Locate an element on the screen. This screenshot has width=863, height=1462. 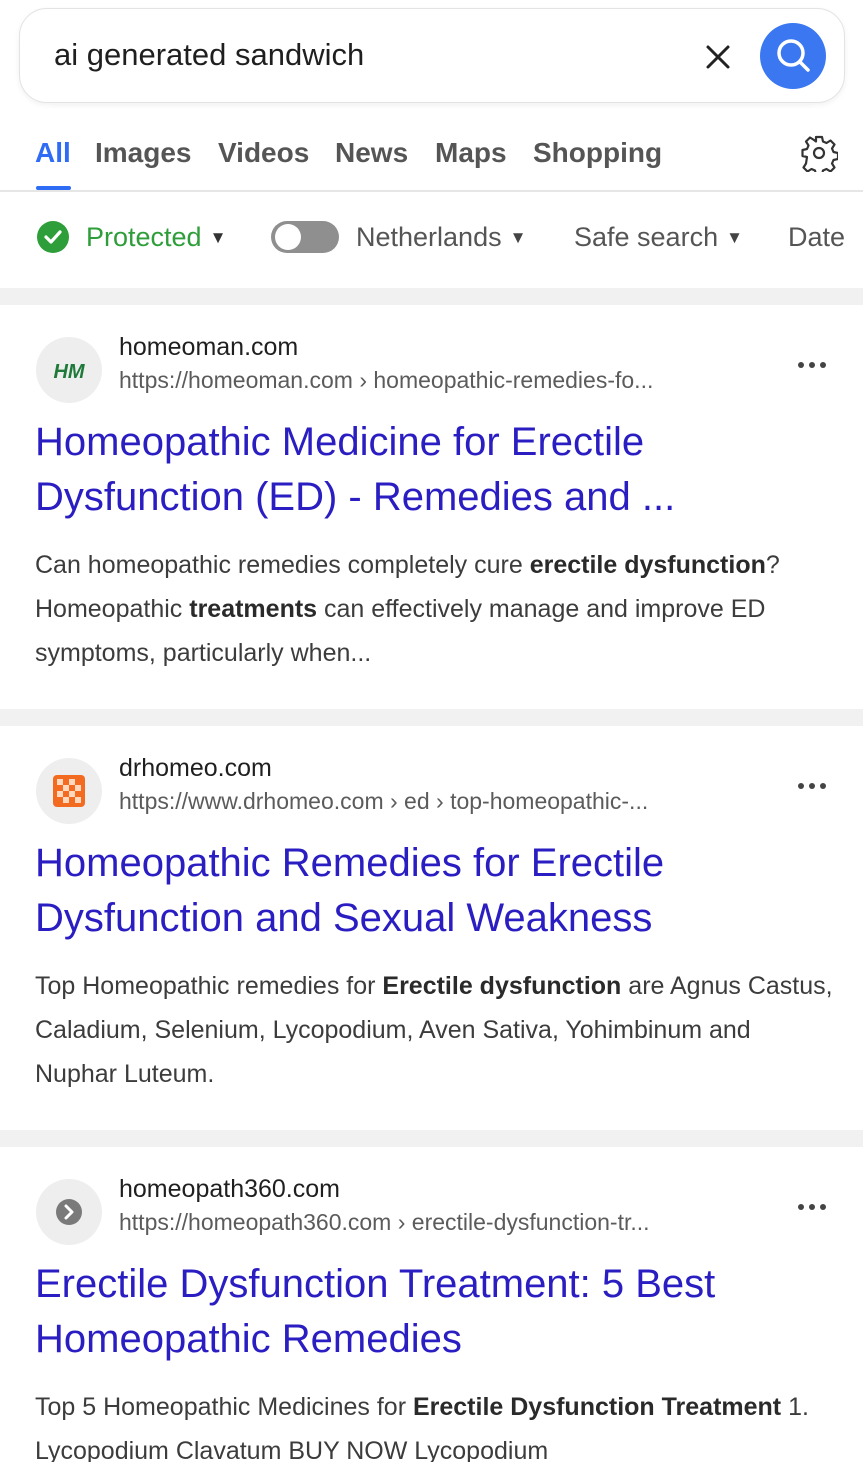
date-filter: Date is located at coordinates (816, 237).